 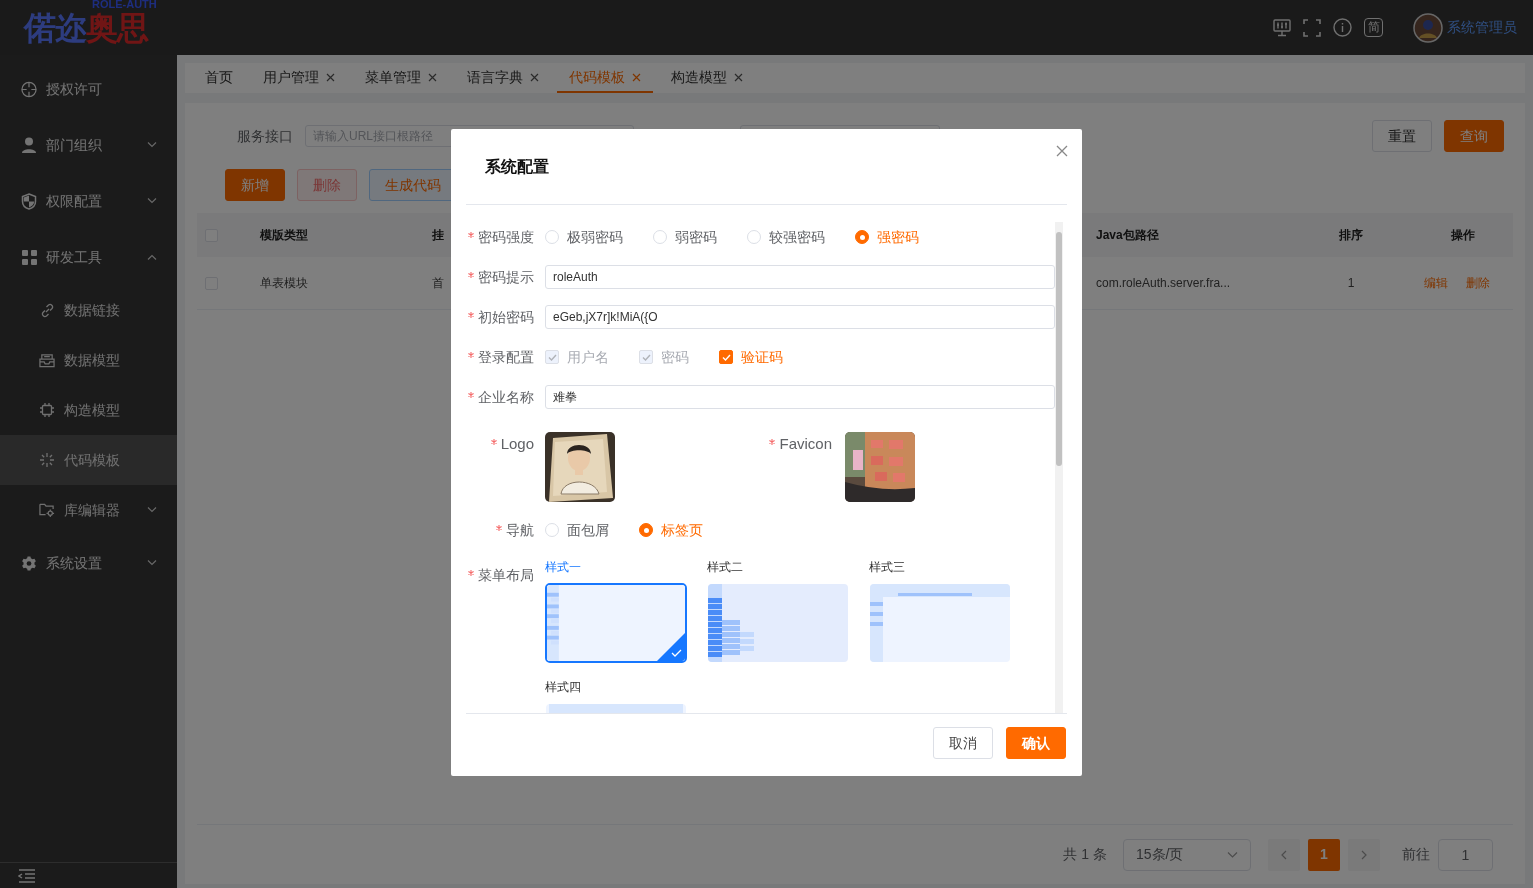 What do you see at coordinates (74, 563) in the screenshot?
I see `sidebar-item-label: 系统设置` at bounding box center [74, 563].